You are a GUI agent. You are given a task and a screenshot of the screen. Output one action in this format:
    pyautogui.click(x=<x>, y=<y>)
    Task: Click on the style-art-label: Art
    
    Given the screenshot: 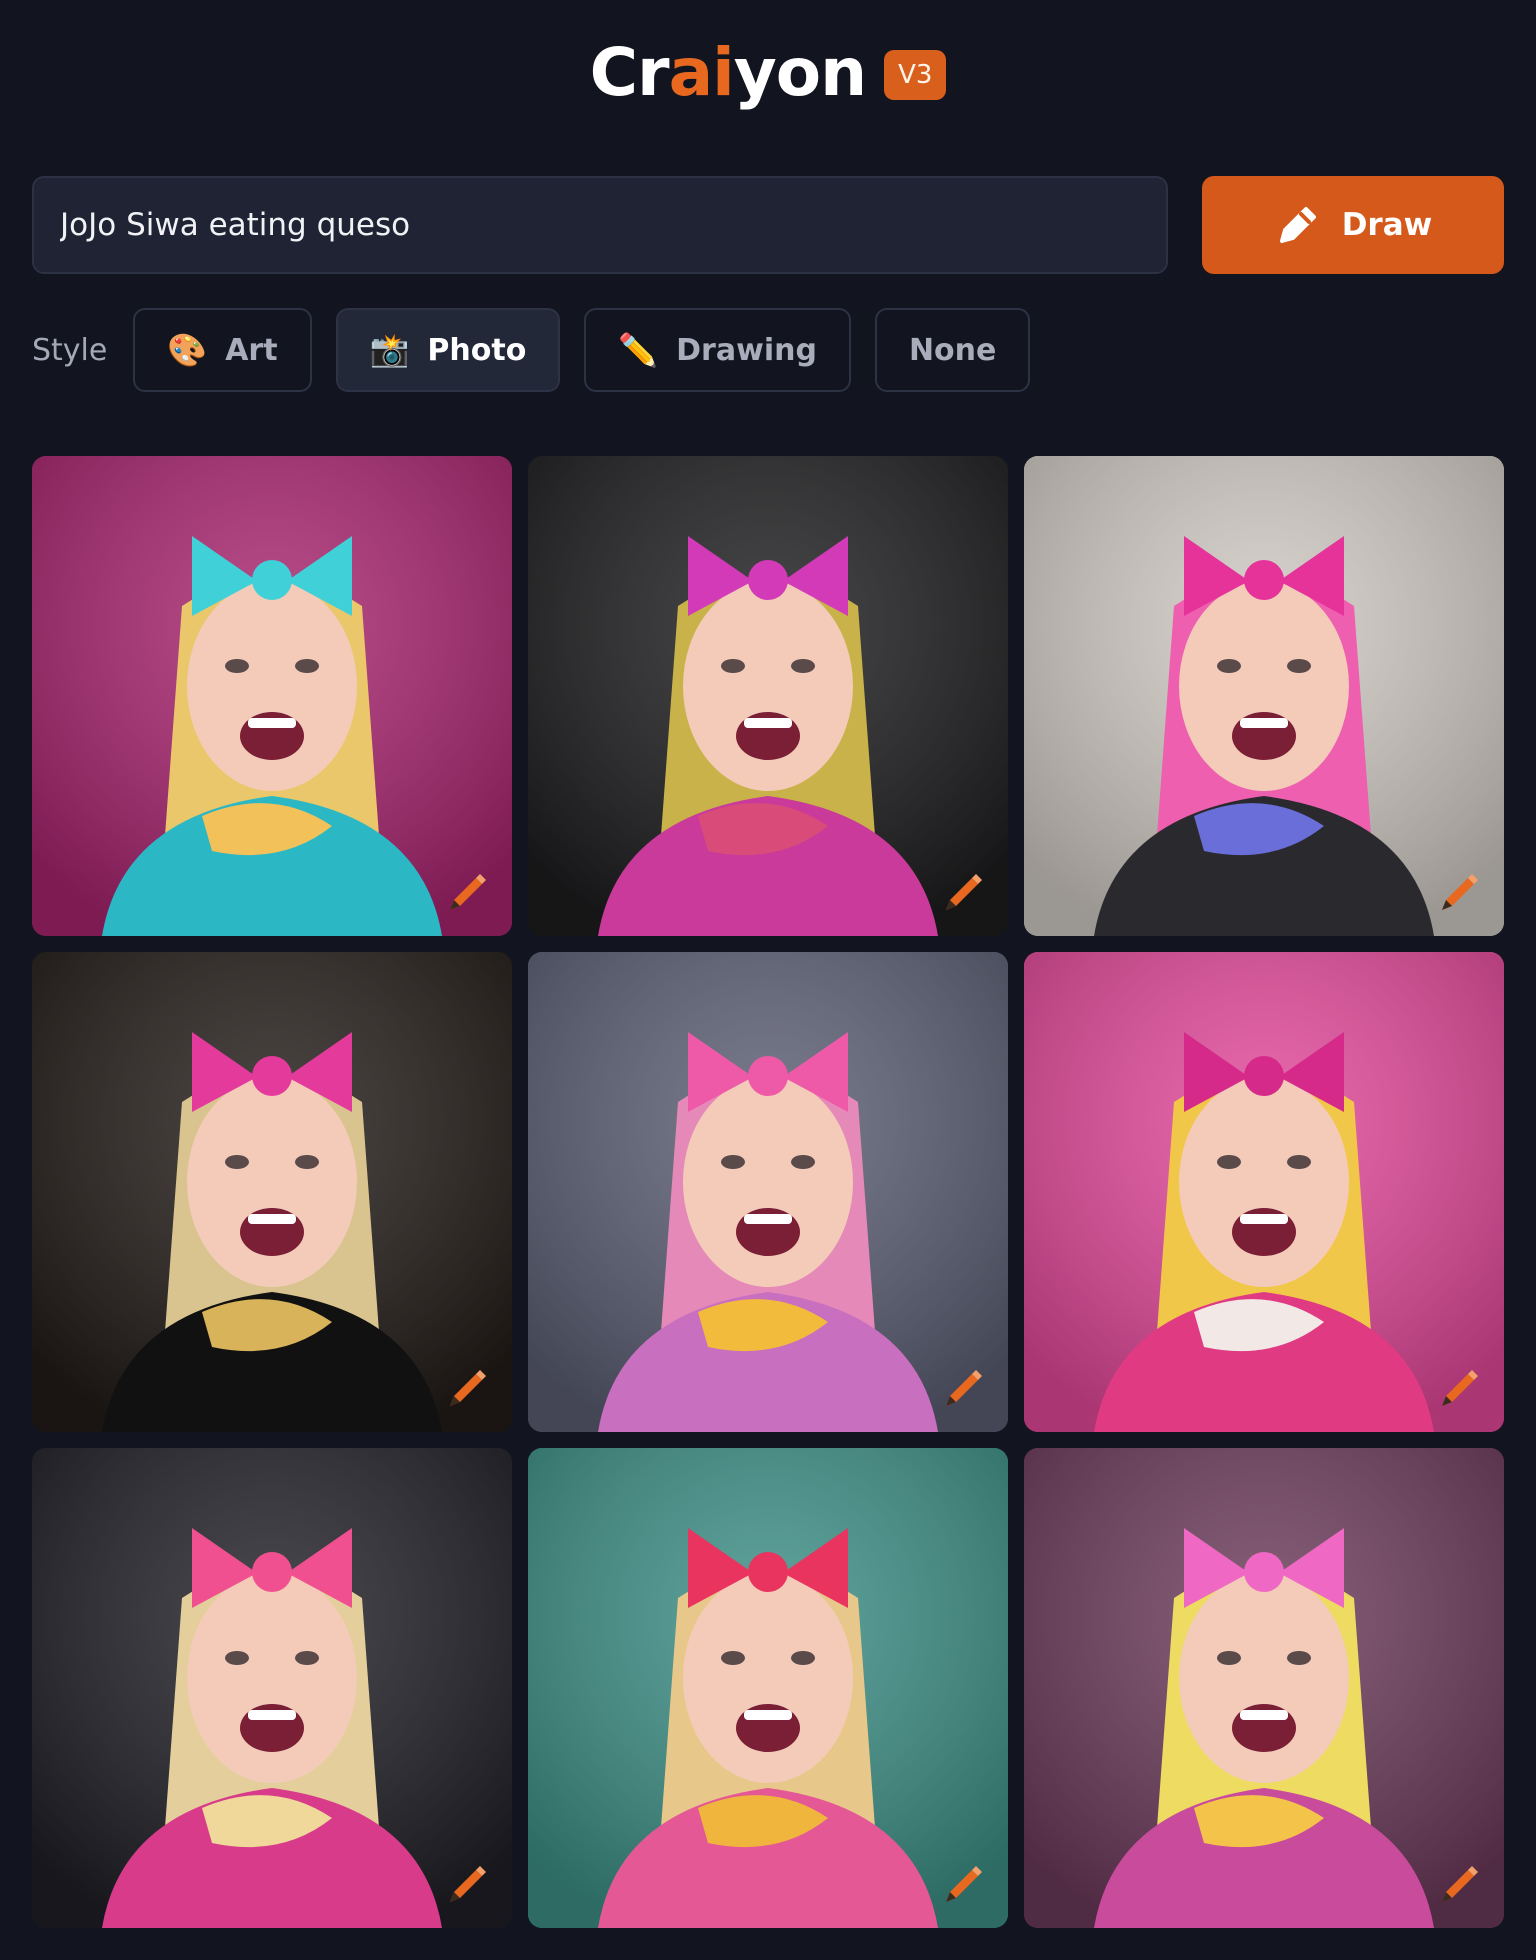 What is the action you would take?
    pyautogui.click(x=251, y=350)
    